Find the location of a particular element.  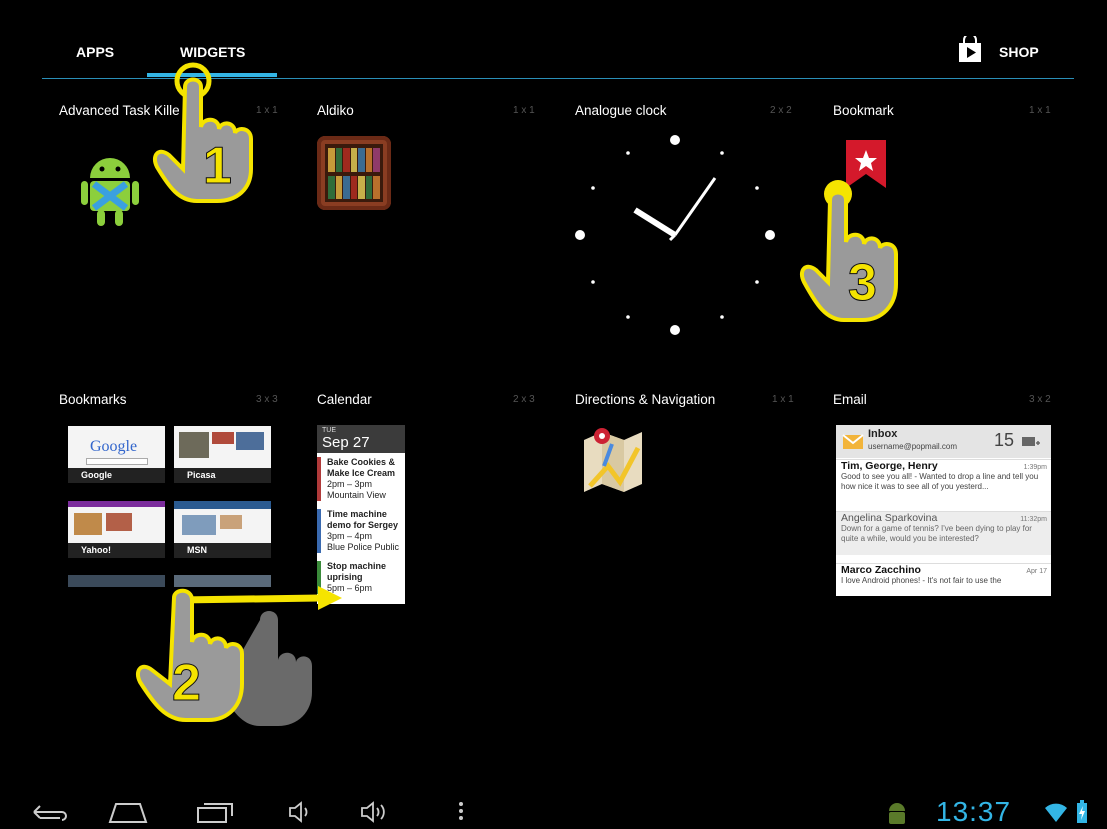

widget-label-bookmark: Bookmark is located at coordinates (863, 110).